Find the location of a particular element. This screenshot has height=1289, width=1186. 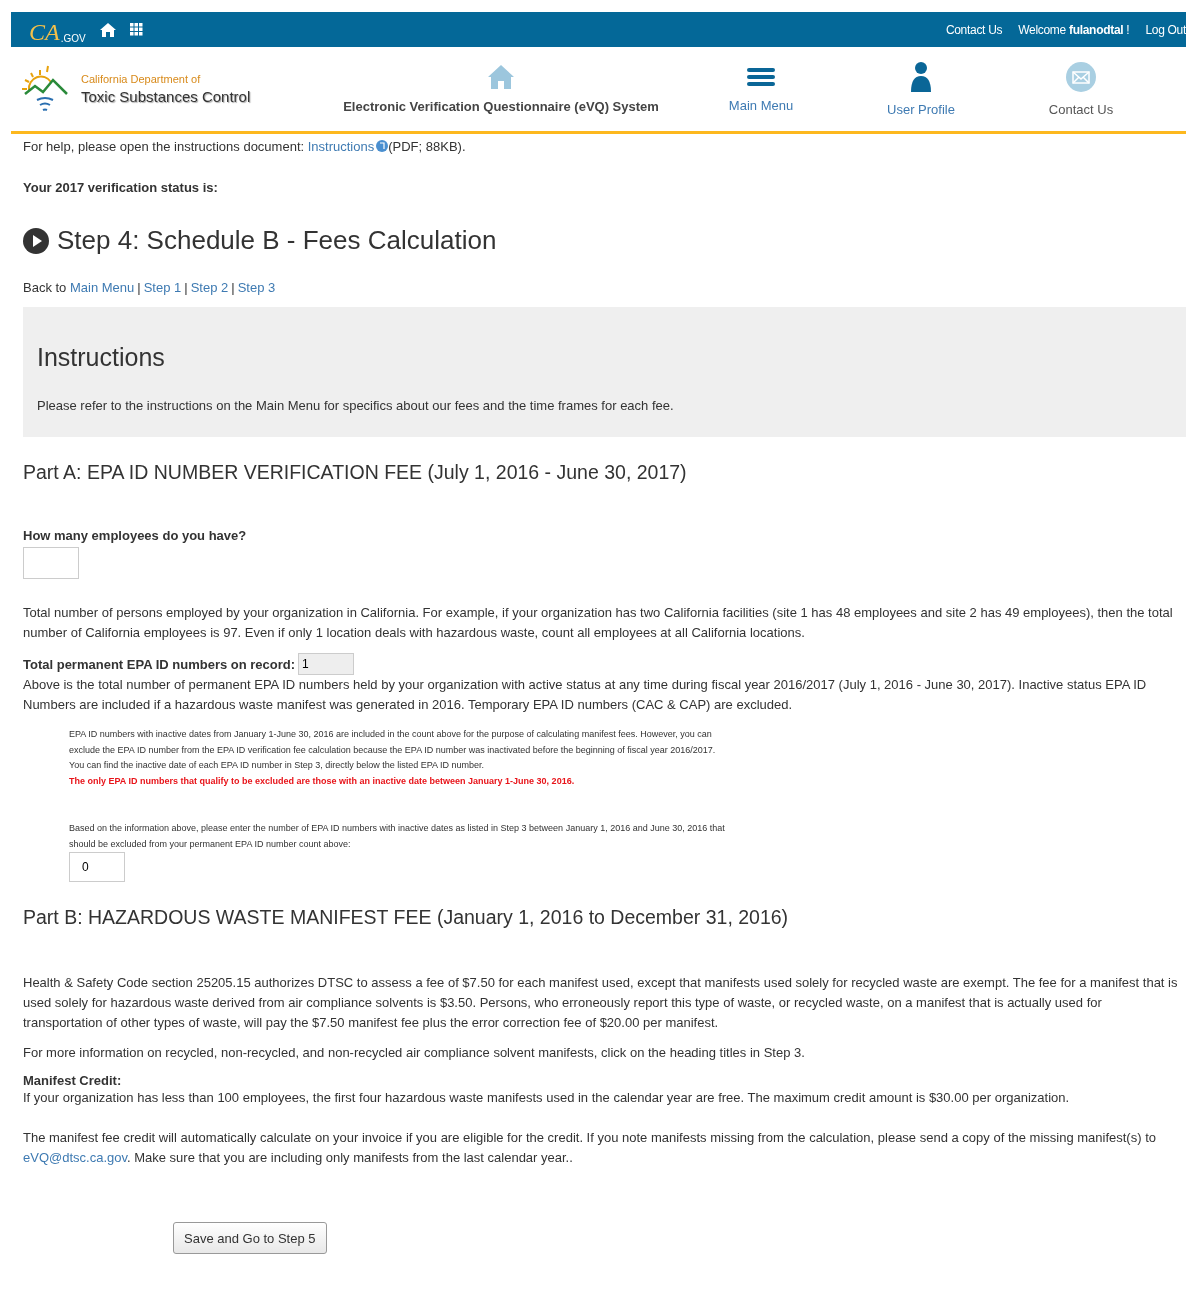

page-title: Step 4: Schedule B - Fees Calculation is located at coordinates (277, 240).